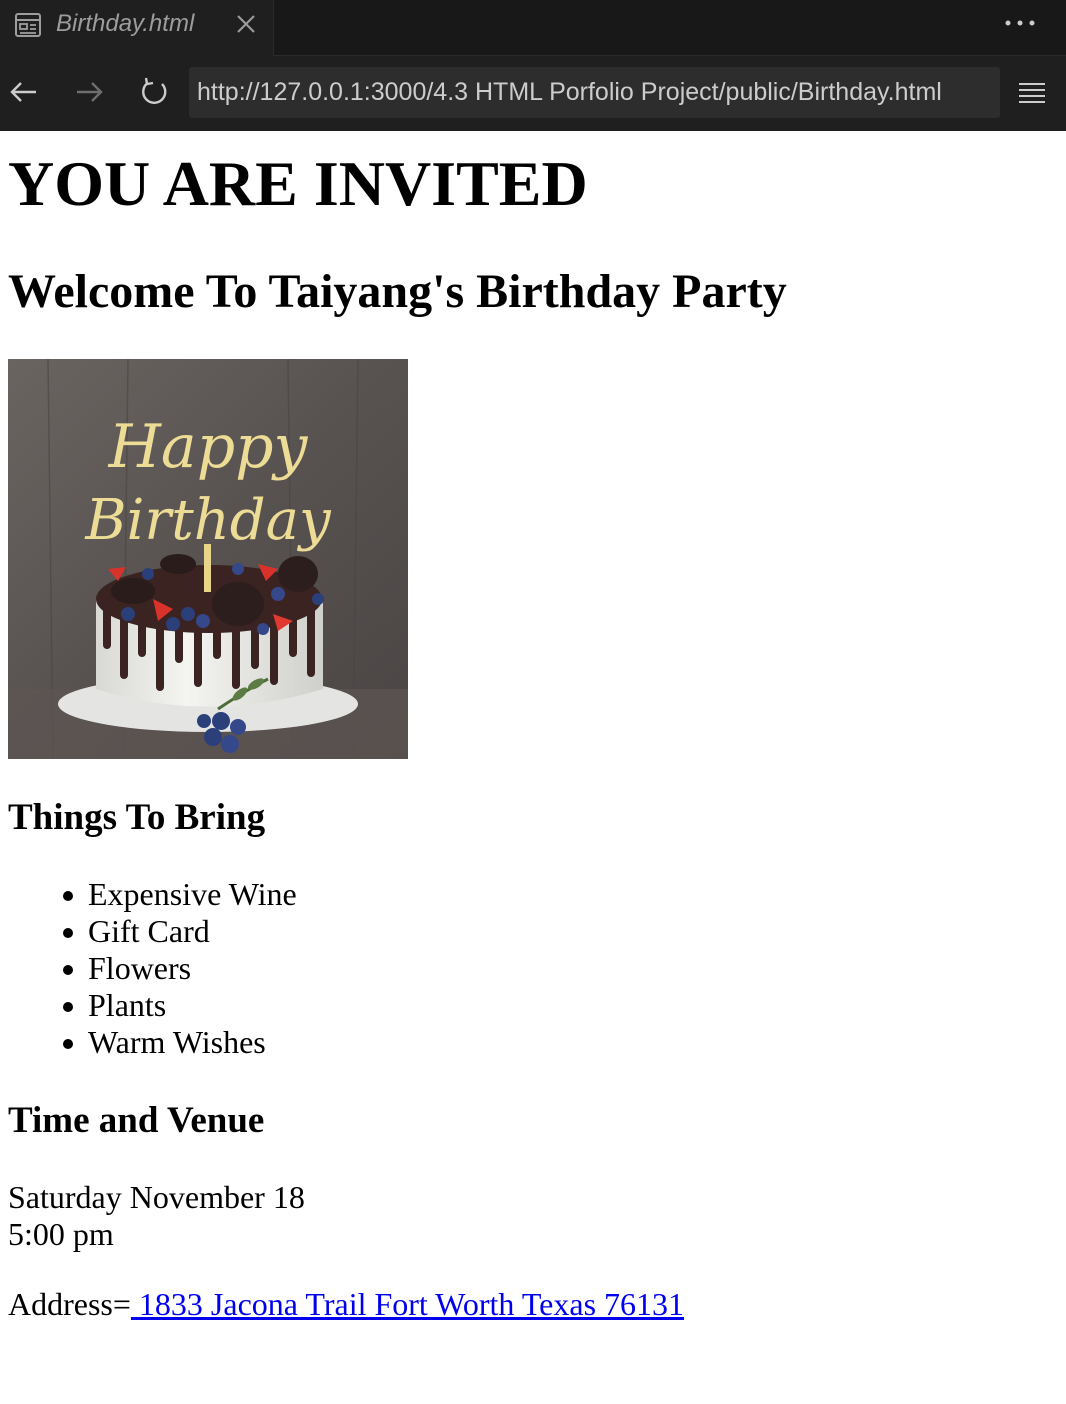 The width and height of the screenshot is (1066, 1404). I want to click on address-label: Address=, so click(69, 1304).